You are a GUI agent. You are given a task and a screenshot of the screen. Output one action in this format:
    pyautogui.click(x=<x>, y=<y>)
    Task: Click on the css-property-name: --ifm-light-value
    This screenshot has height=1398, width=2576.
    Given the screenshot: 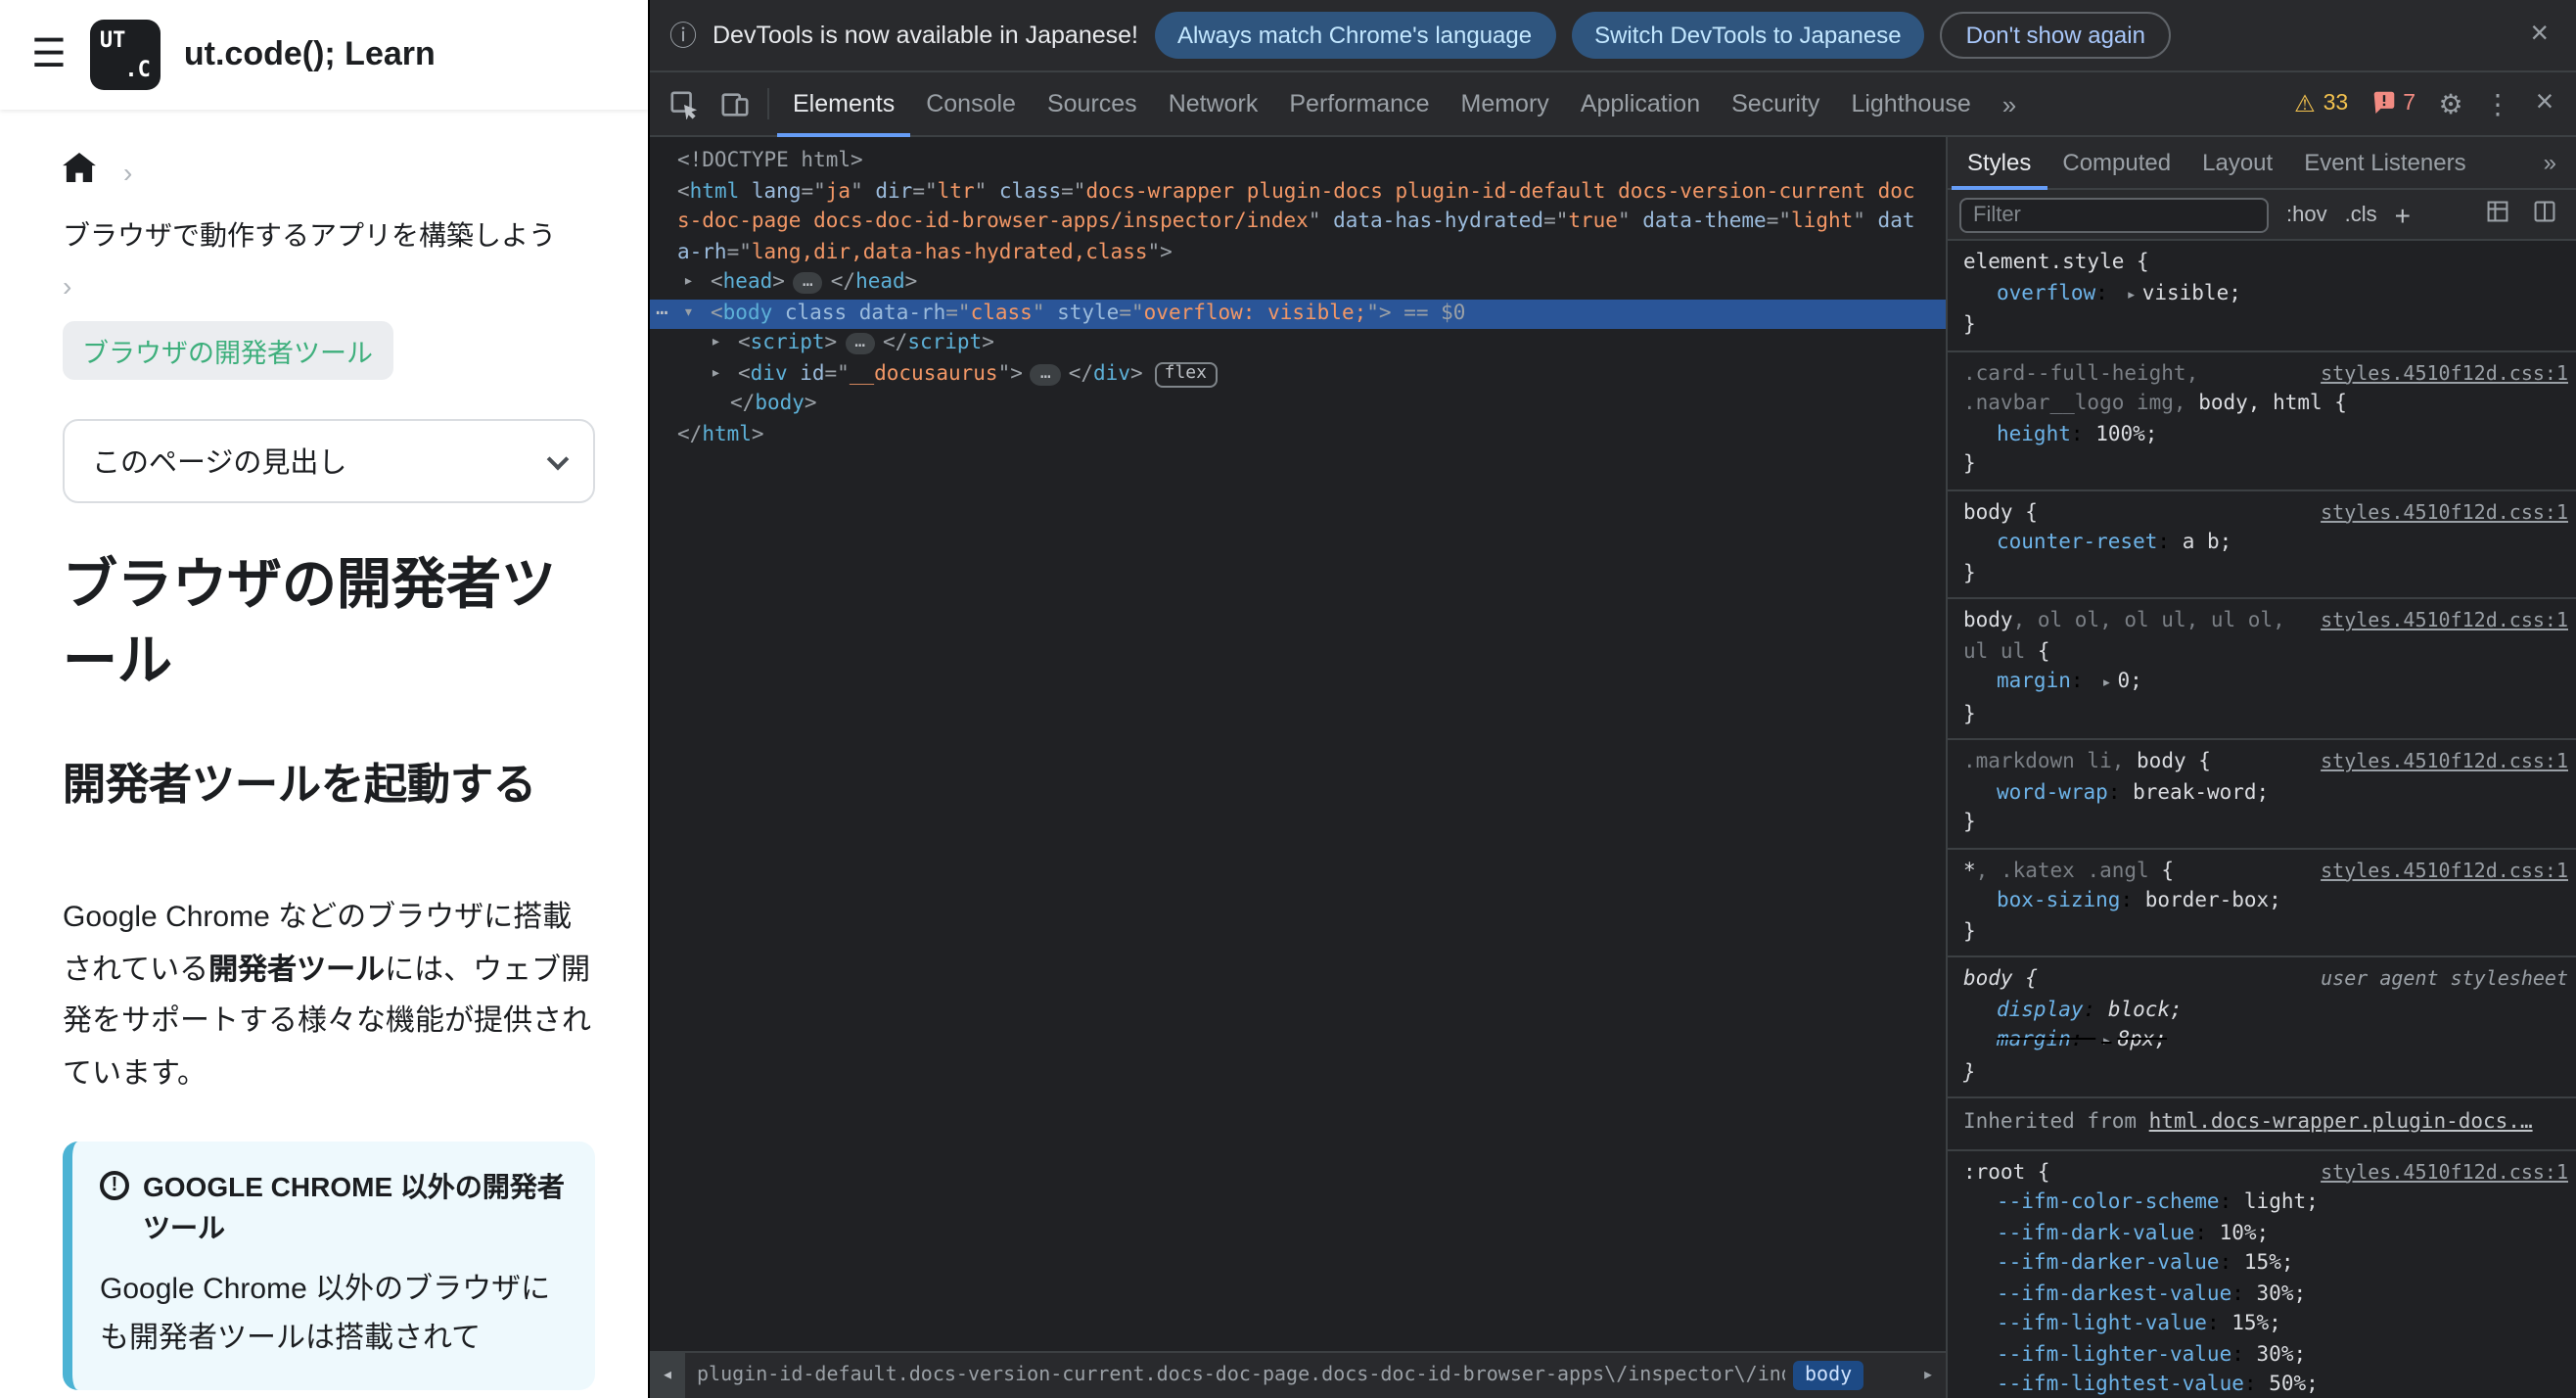 What is the action you would take?
    pyautogui.click(x=2102, y=1323)
    